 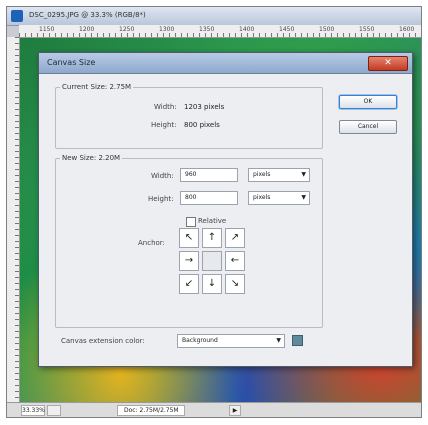 I want to click on document-title: DSC_0295.JPG @ 33.3% (RGB/8*), so click(x=87, y=15).